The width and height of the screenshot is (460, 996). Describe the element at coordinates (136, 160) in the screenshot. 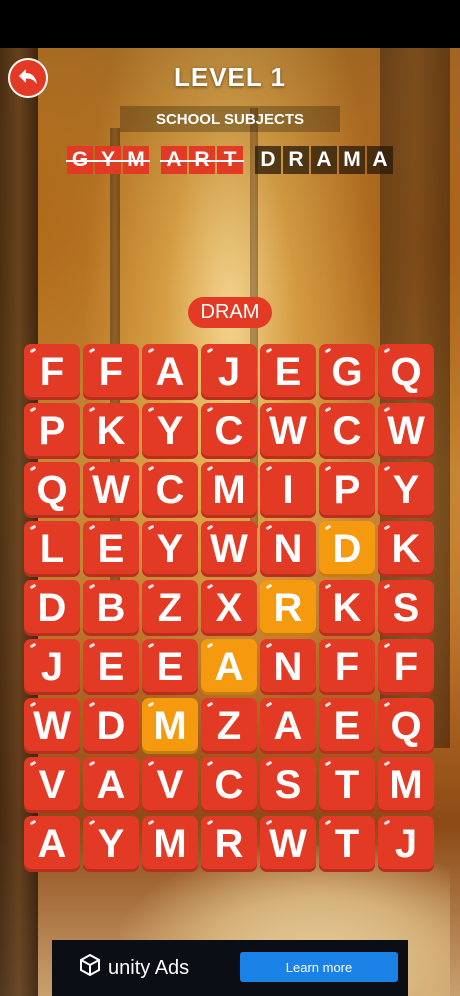

I see `found-word-letter: M` at that location.